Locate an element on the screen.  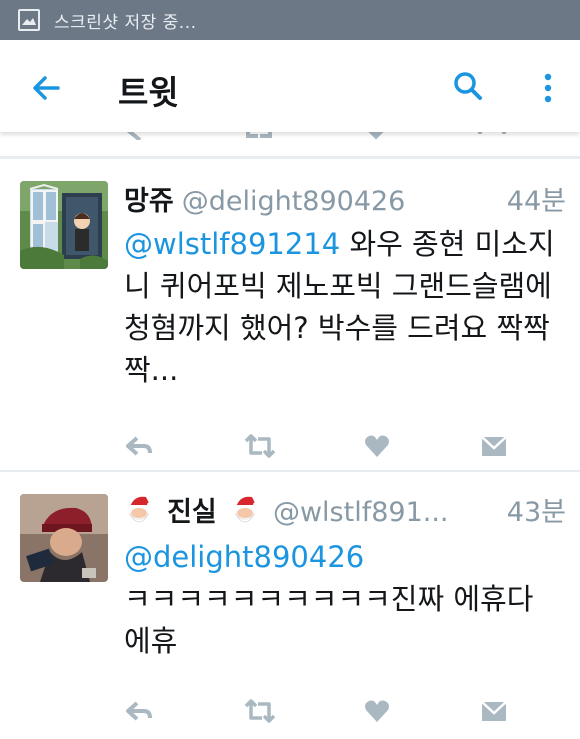
tweet-text-line1: 와우 종현 is located at coordinates (403, 244).